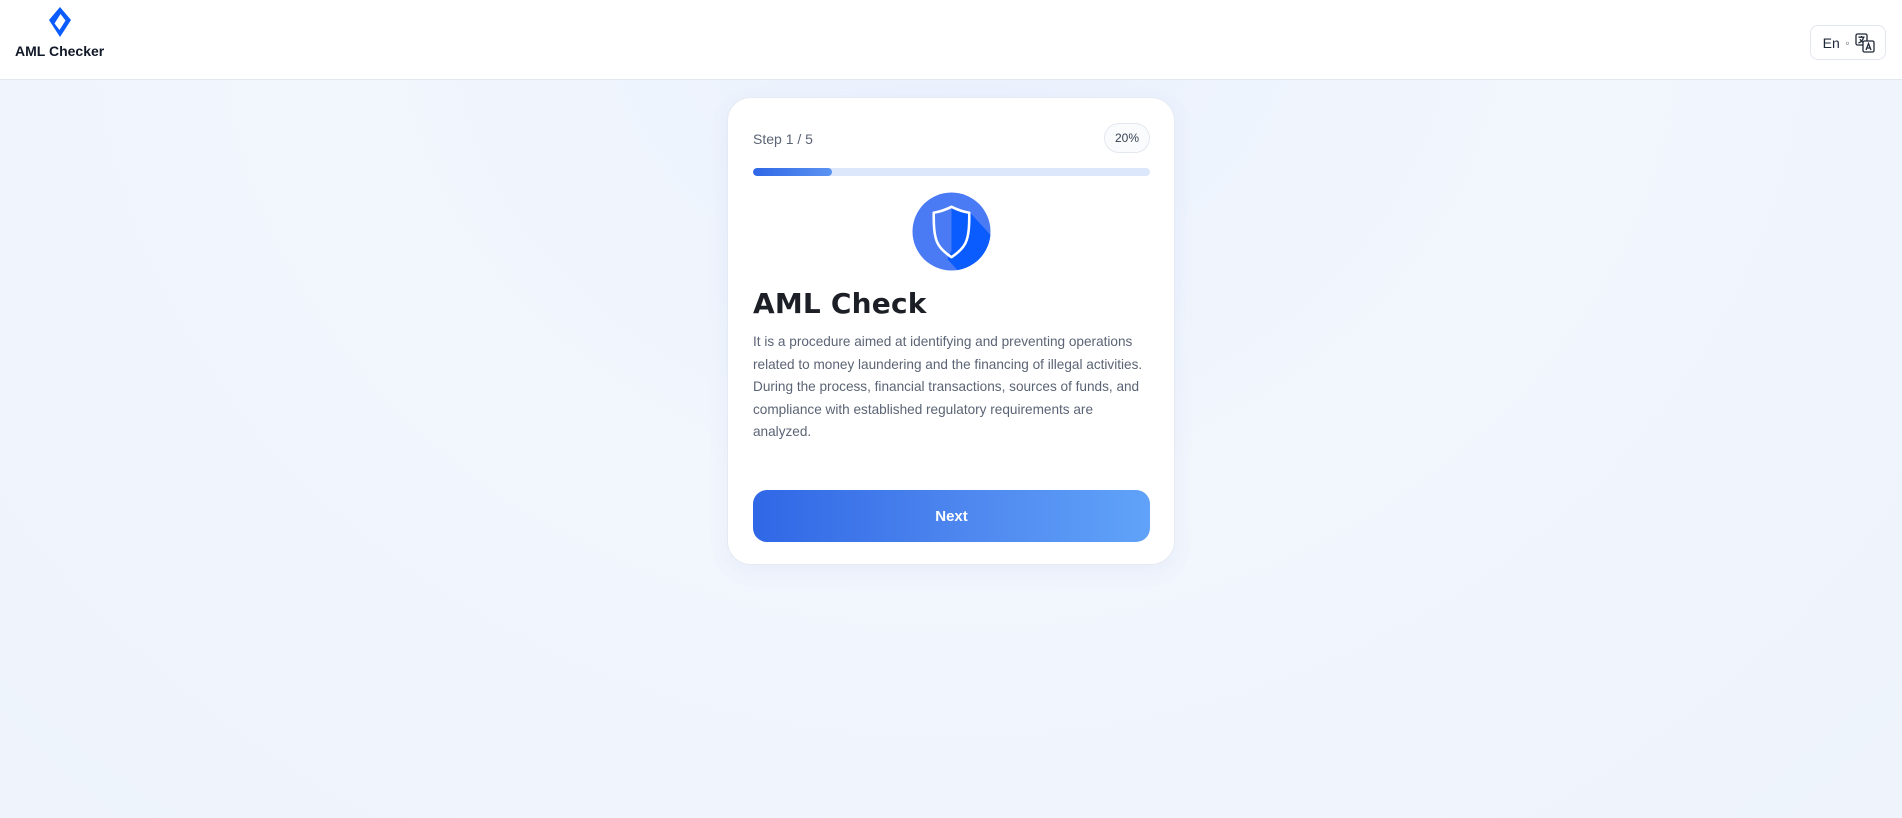 The width and height of the screenshot is (1902, 818). I want to click on language-code: En, so click(1831, 42).